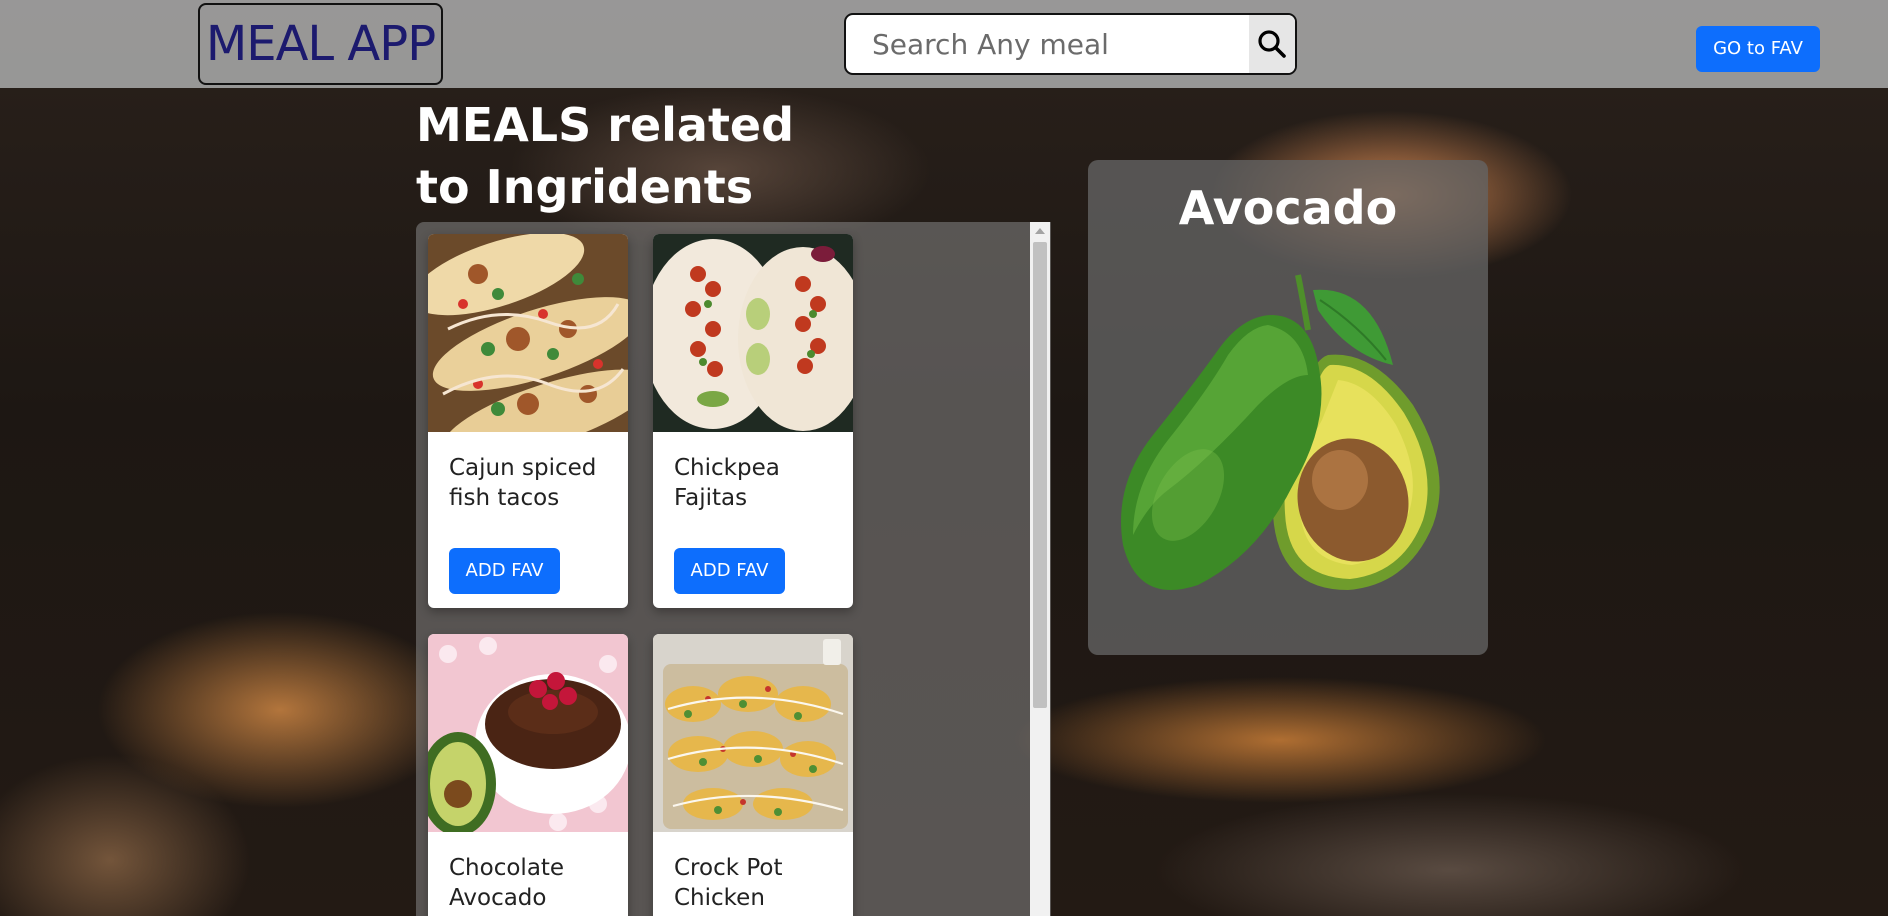  I want to click on search-button, so click(1272, 44).